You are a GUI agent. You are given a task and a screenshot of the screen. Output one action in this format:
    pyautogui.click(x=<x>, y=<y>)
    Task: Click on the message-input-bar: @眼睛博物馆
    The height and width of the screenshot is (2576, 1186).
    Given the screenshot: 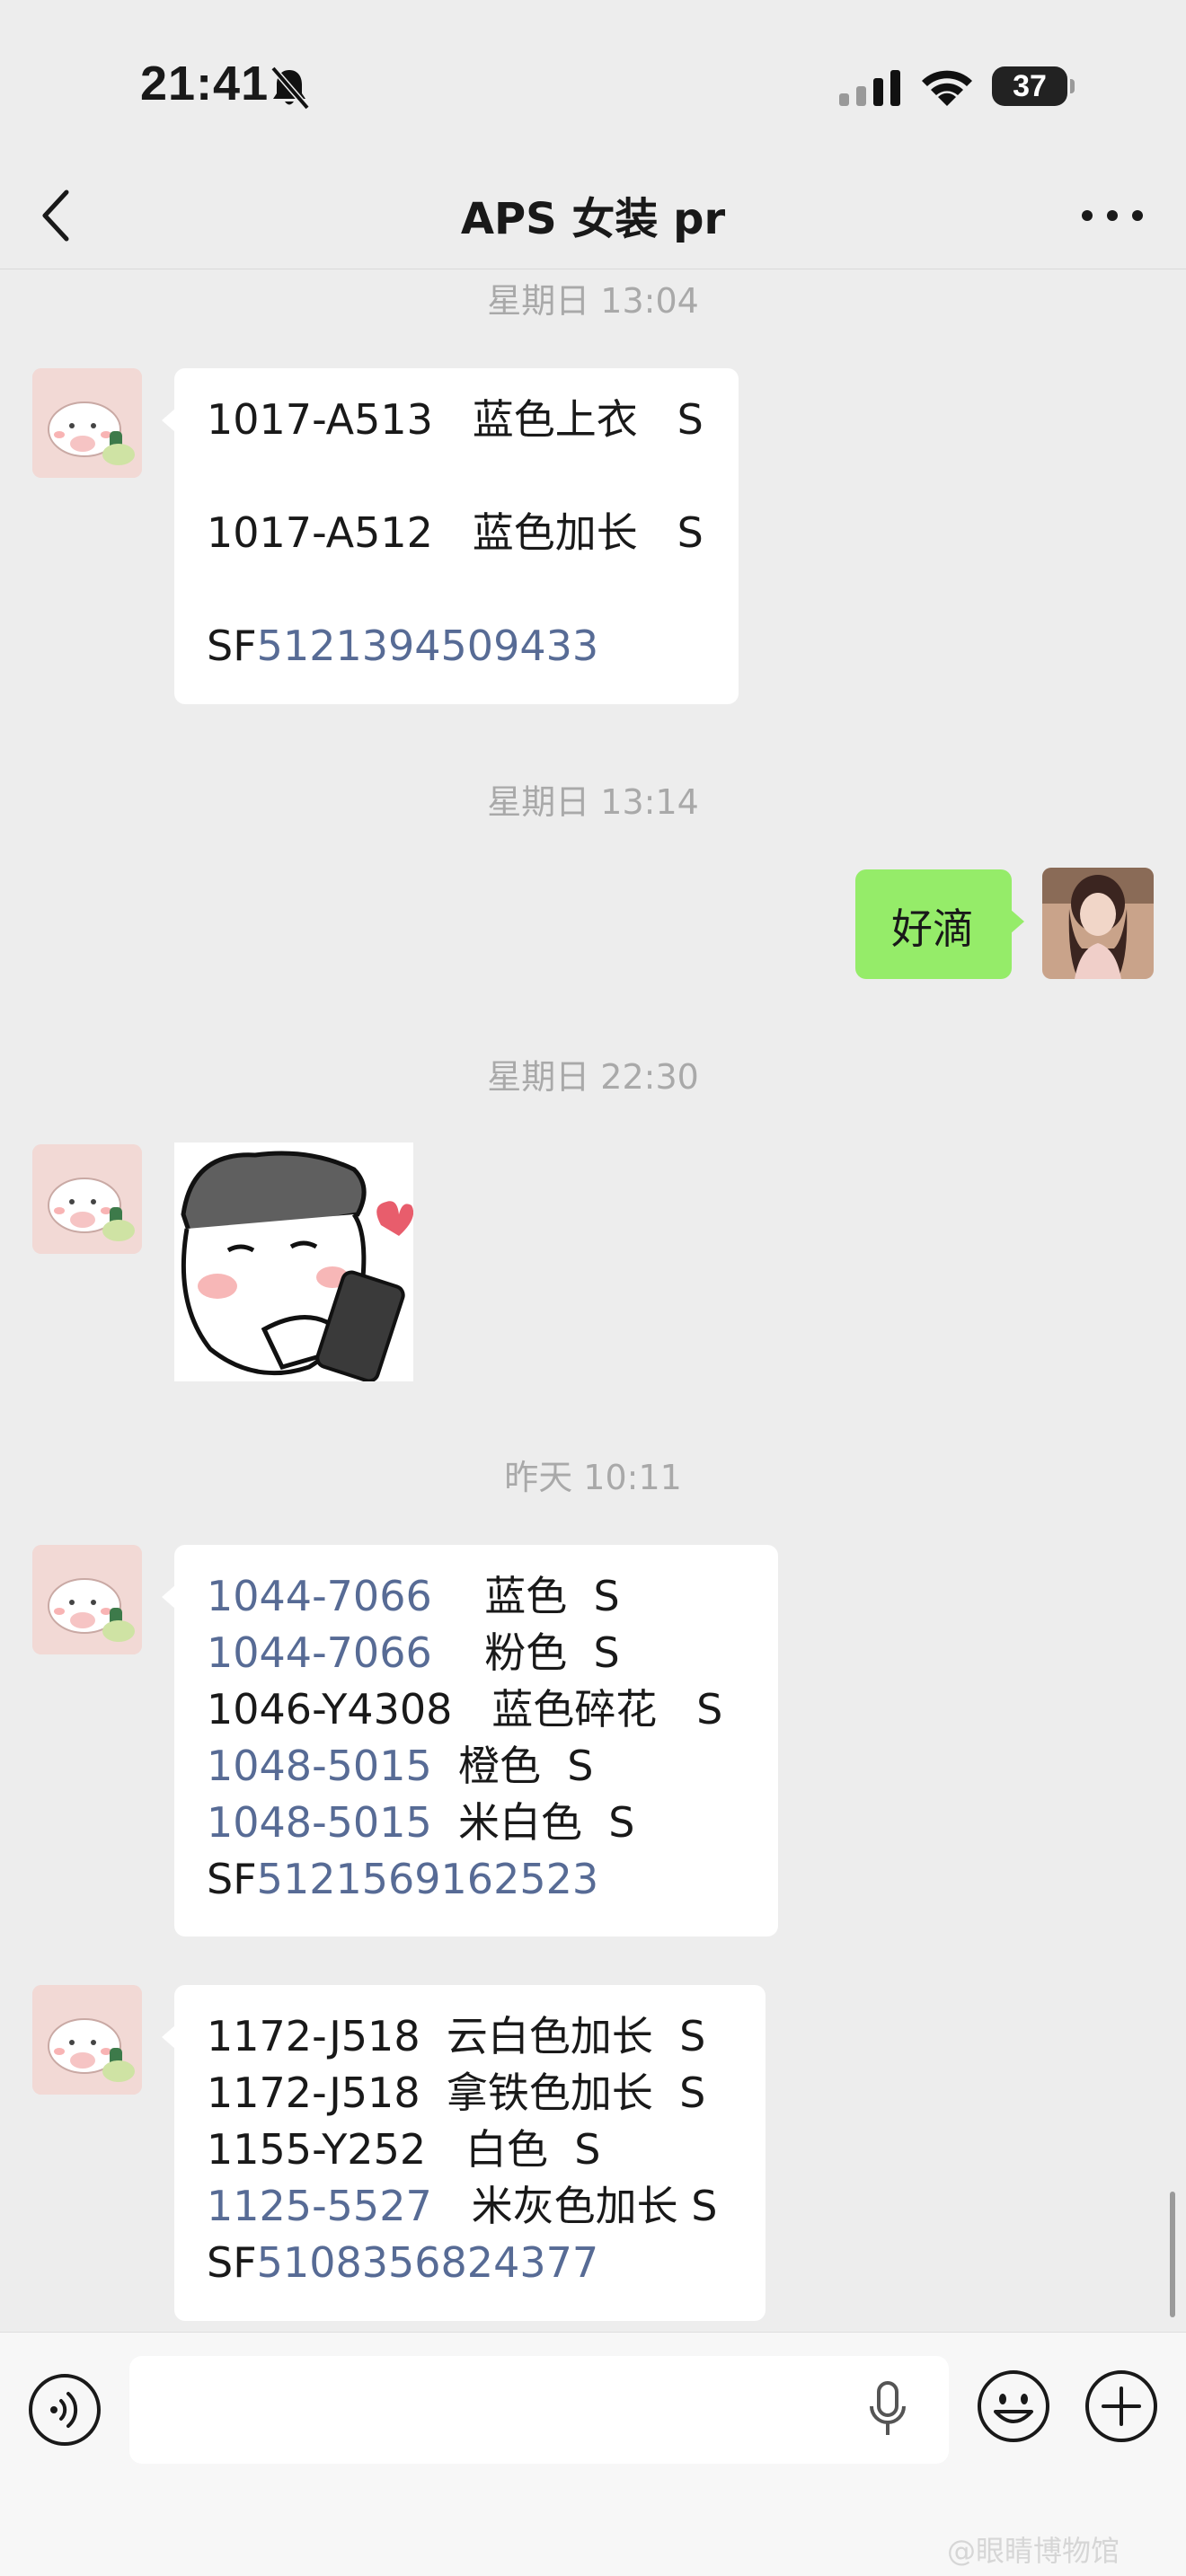 What is the action you would take?
    pyautogui.click(x=593, y=2454)
    